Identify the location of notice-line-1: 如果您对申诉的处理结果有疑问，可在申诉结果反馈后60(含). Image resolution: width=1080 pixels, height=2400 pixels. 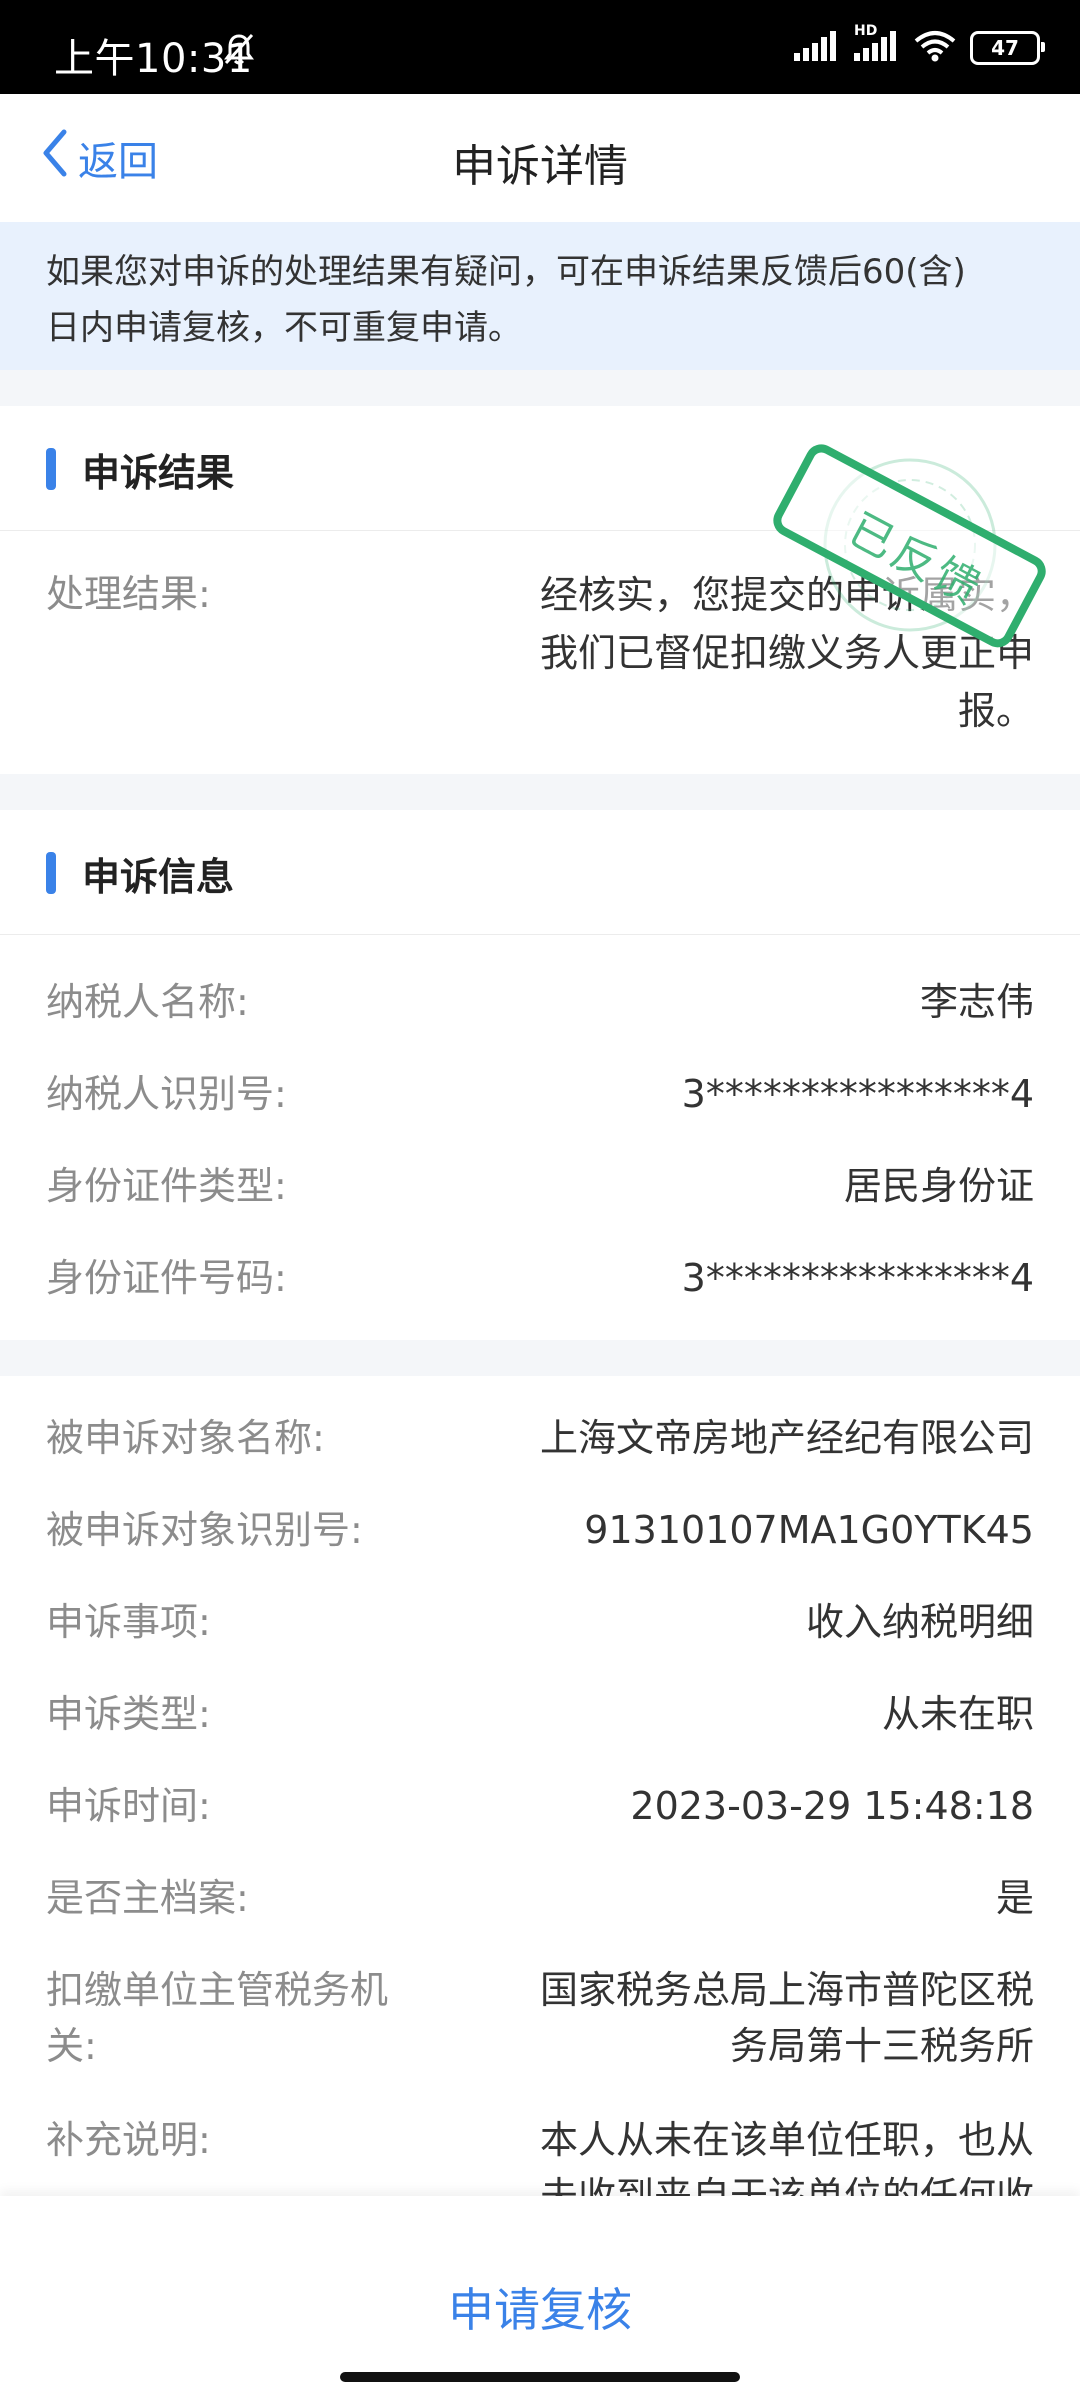
(506, 272).